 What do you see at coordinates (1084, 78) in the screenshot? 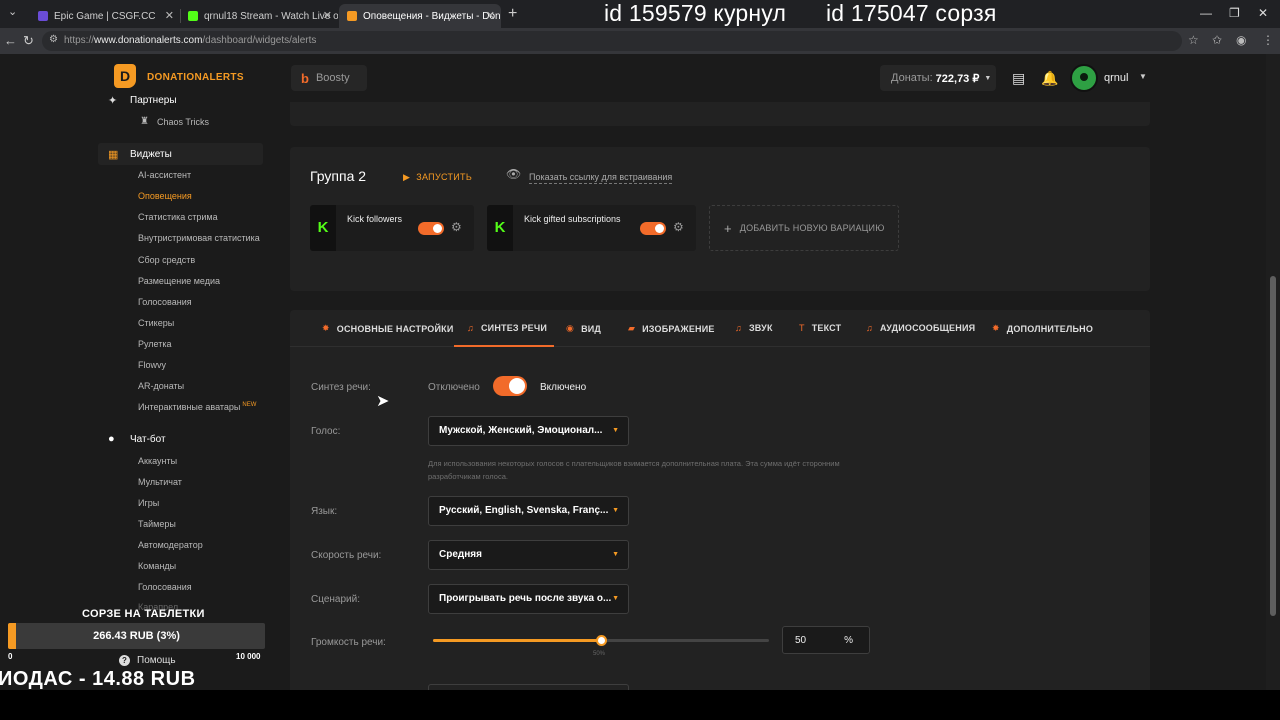
I see `avatar` at bounding box center [1084, 78].